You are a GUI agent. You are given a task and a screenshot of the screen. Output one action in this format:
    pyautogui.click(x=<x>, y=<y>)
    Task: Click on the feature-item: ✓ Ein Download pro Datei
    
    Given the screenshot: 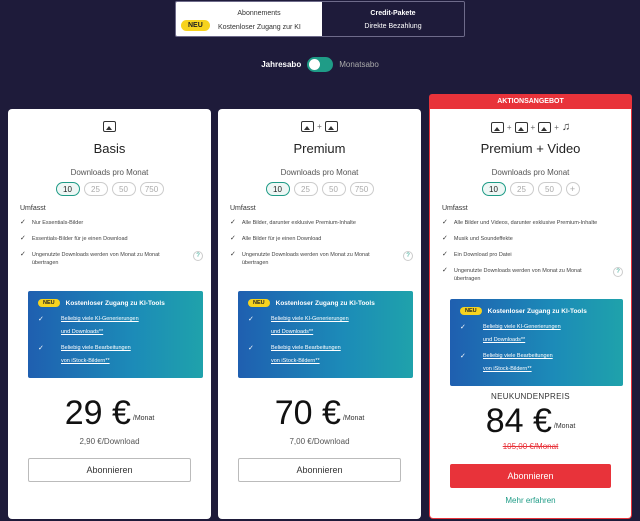 What is the action you would take?
    pyautogui.click(x=477, y=254)
    